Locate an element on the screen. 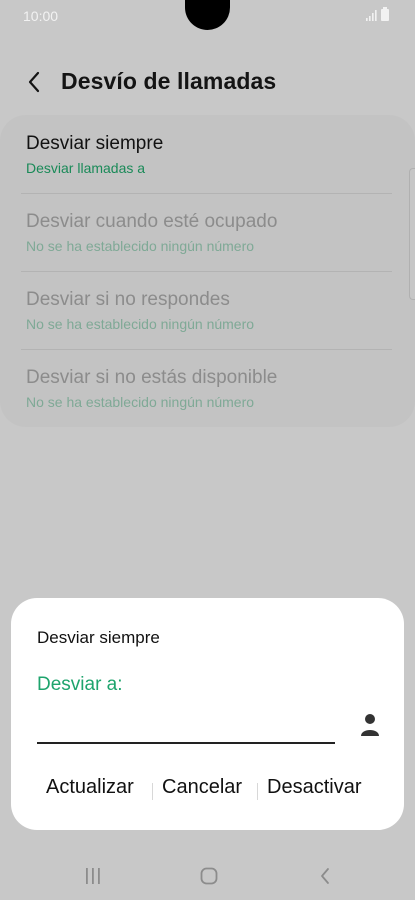 The height and width of the screenshot is (900, 415). home-icon is located at coordinates (209, 876).